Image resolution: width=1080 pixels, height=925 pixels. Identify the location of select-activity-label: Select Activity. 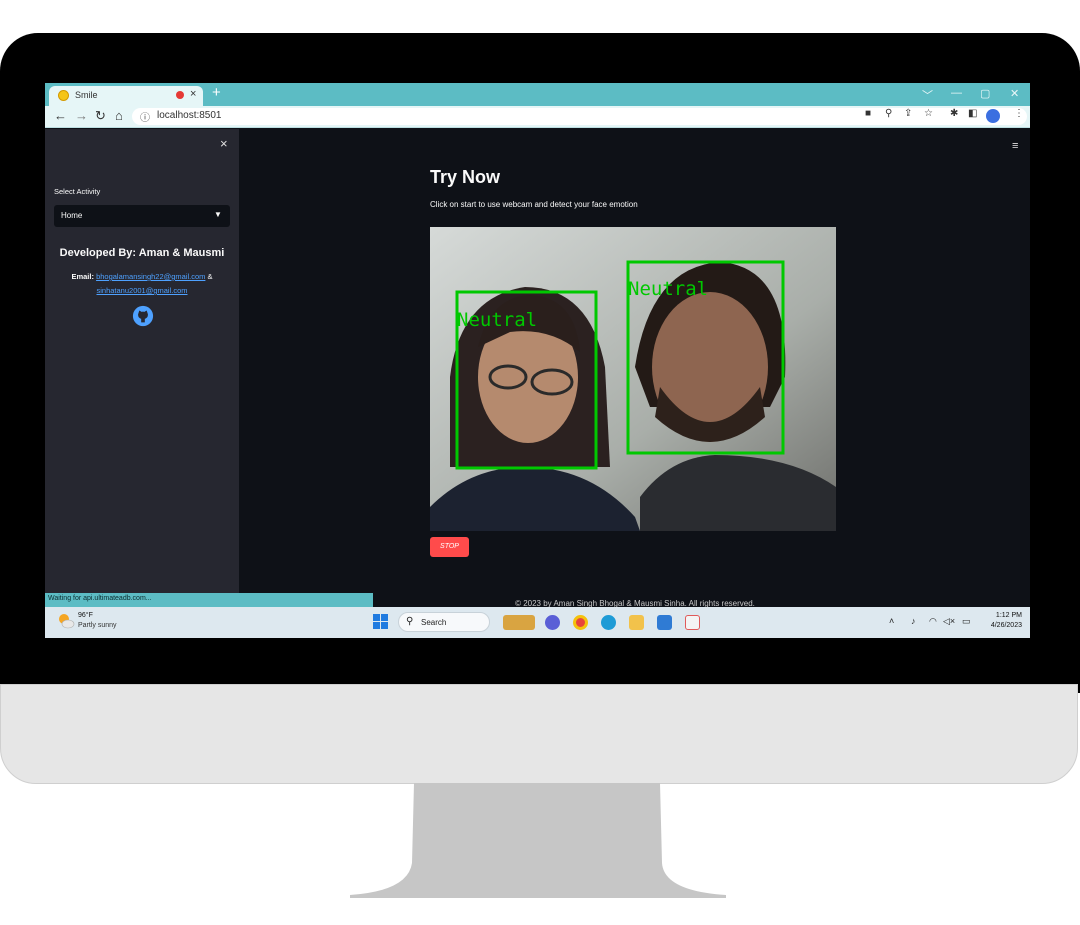
(77, 191).